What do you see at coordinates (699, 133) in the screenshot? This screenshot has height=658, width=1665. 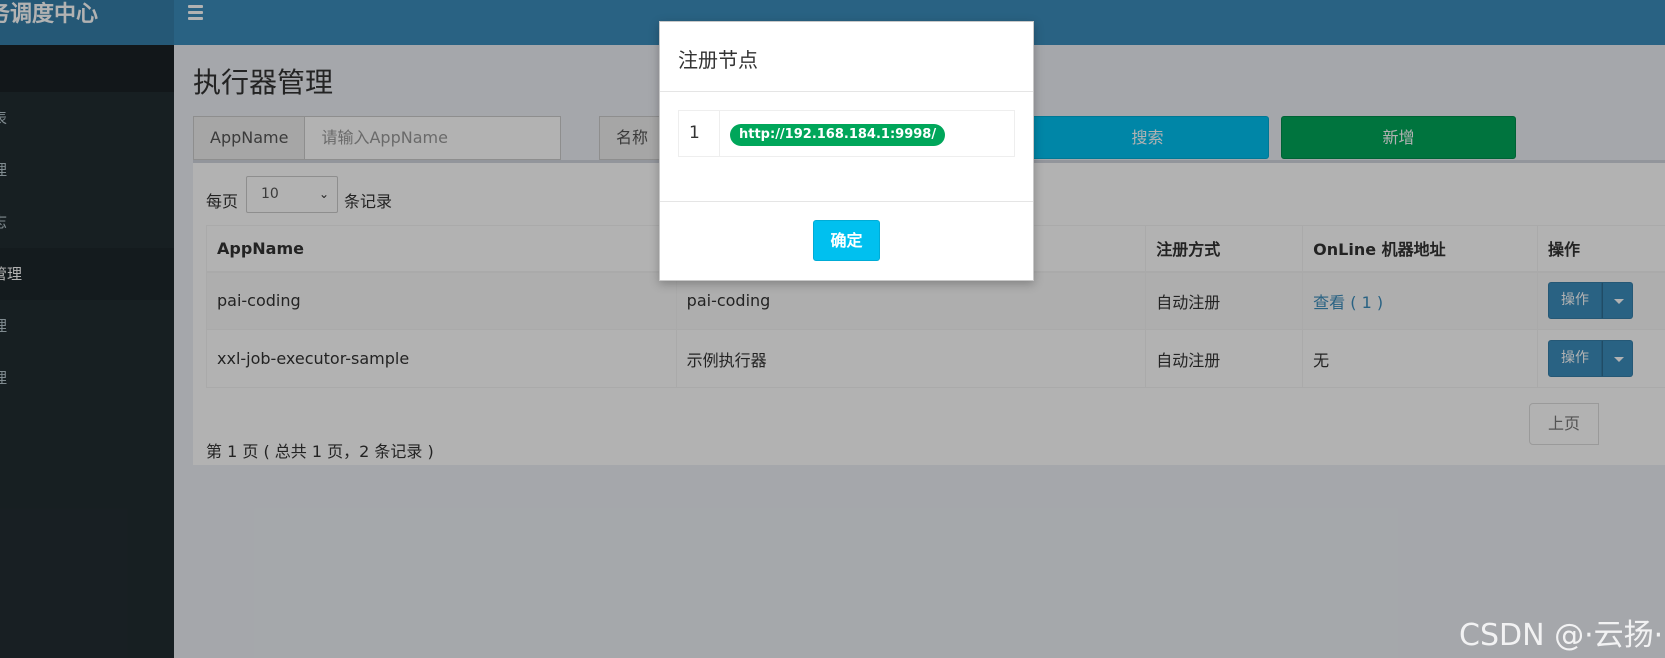 I see `node-index: 1` at bounding box center [699, 133].